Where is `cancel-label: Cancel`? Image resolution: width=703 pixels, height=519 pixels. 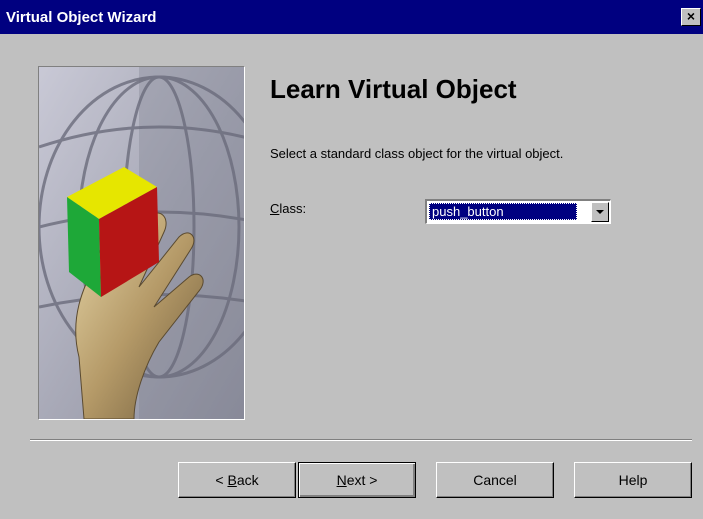
cancel-label: Cancel is located at coordinates (495, 480).